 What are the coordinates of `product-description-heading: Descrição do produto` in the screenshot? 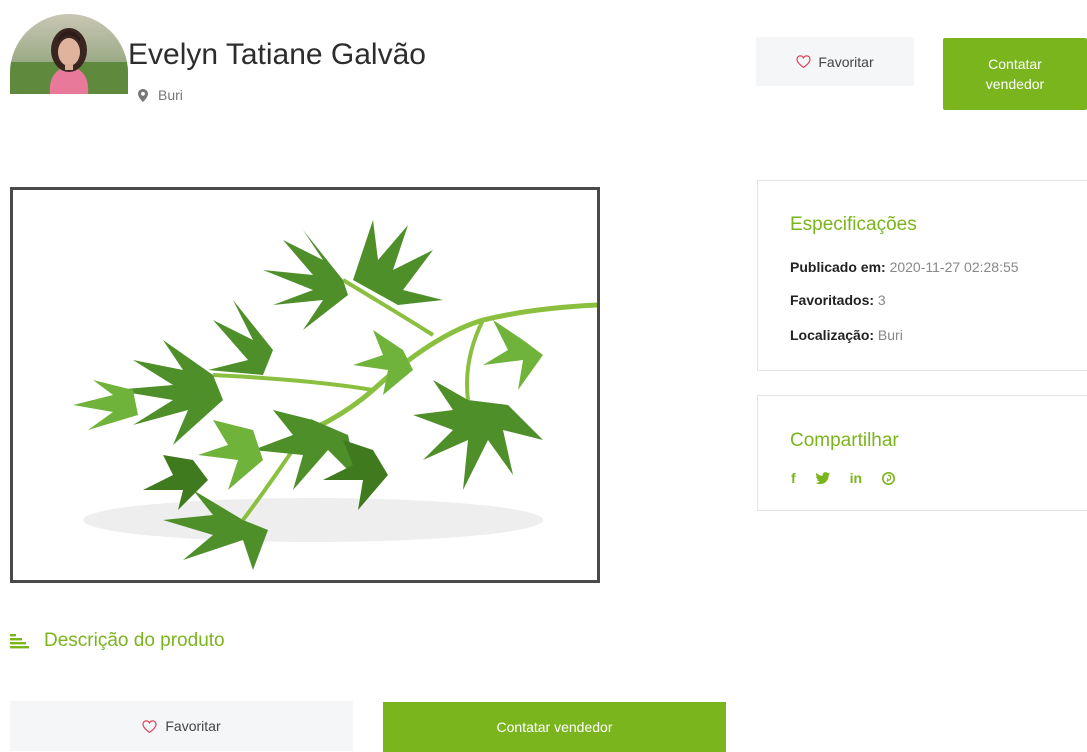 It's located at (117, 641).